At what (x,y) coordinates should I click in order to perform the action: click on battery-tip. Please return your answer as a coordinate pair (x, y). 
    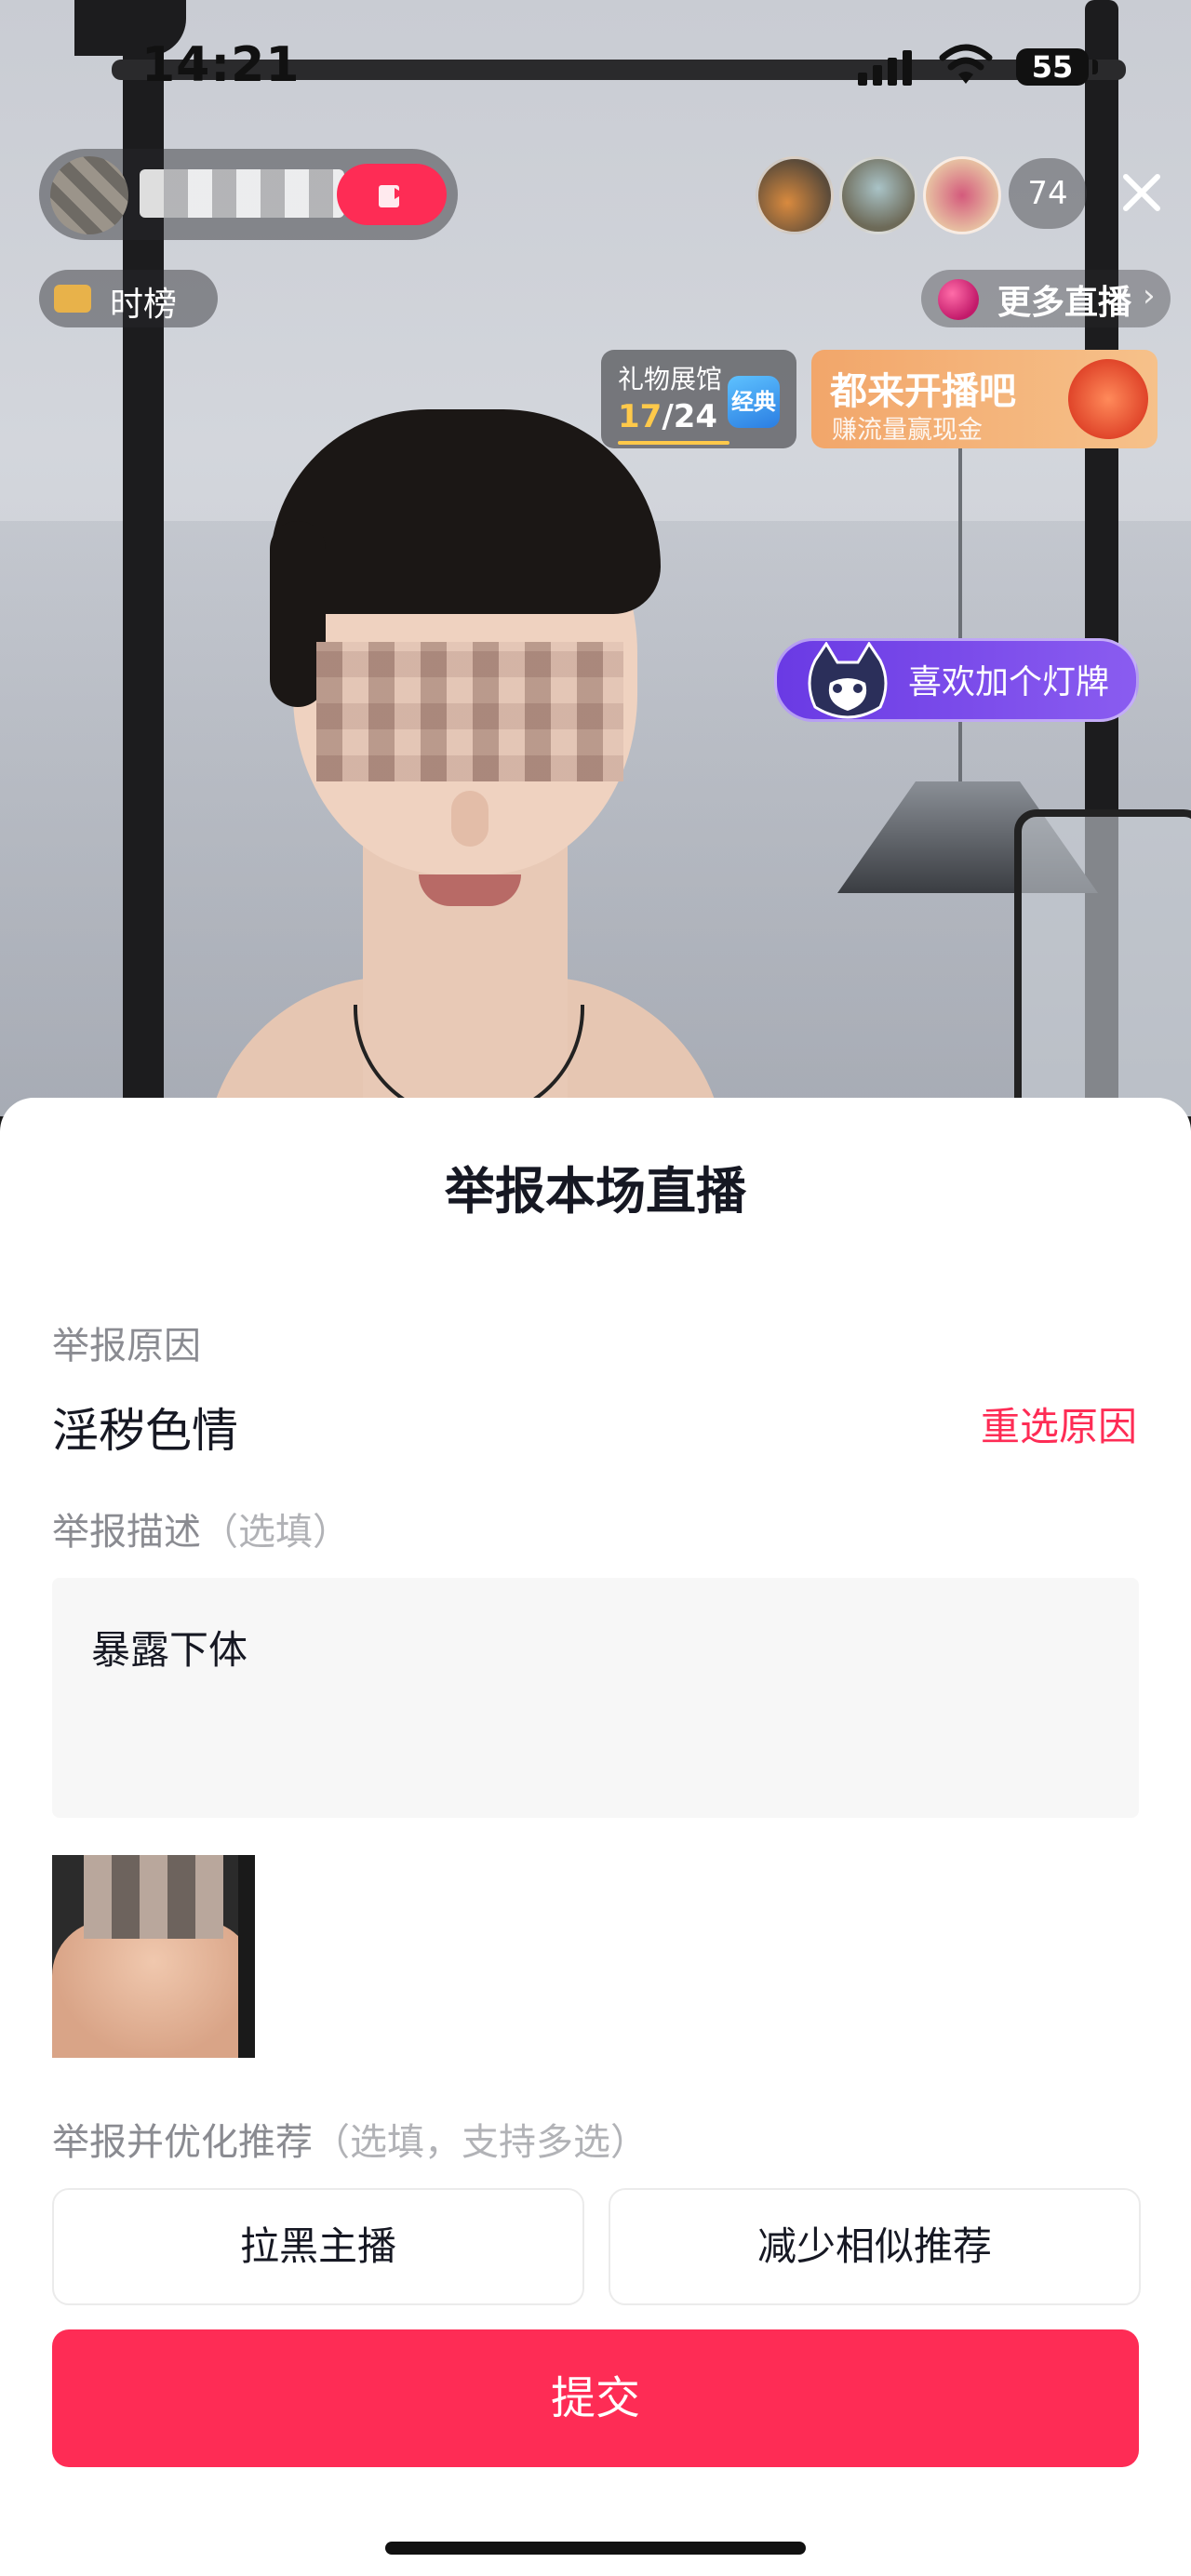
    Looking at the image, I should click on (1095, 67).